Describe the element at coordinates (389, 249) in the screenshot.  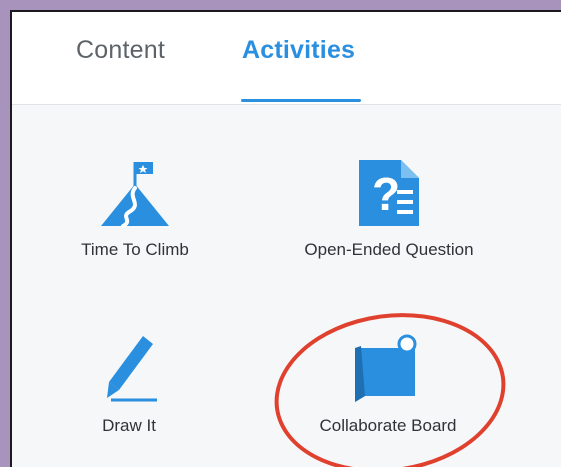
I see `activity-label: Open-Ended Question` at that location.